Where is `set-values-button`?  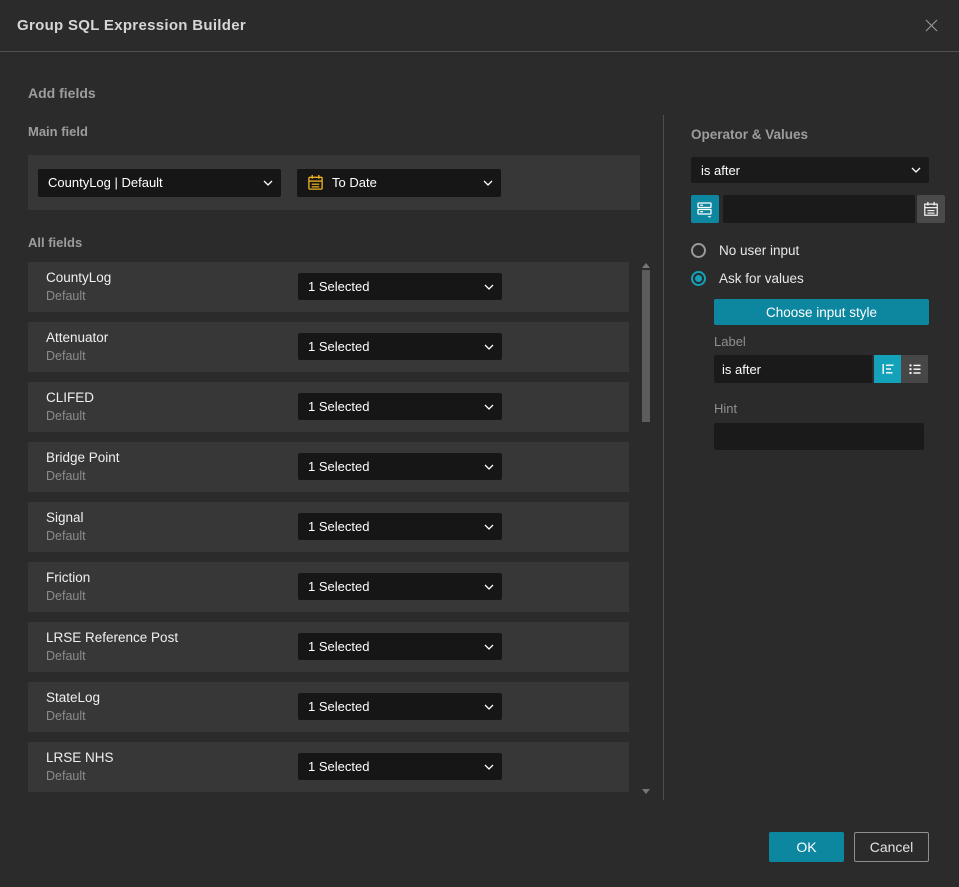
set-values-button is located at coordinates (705, 209).